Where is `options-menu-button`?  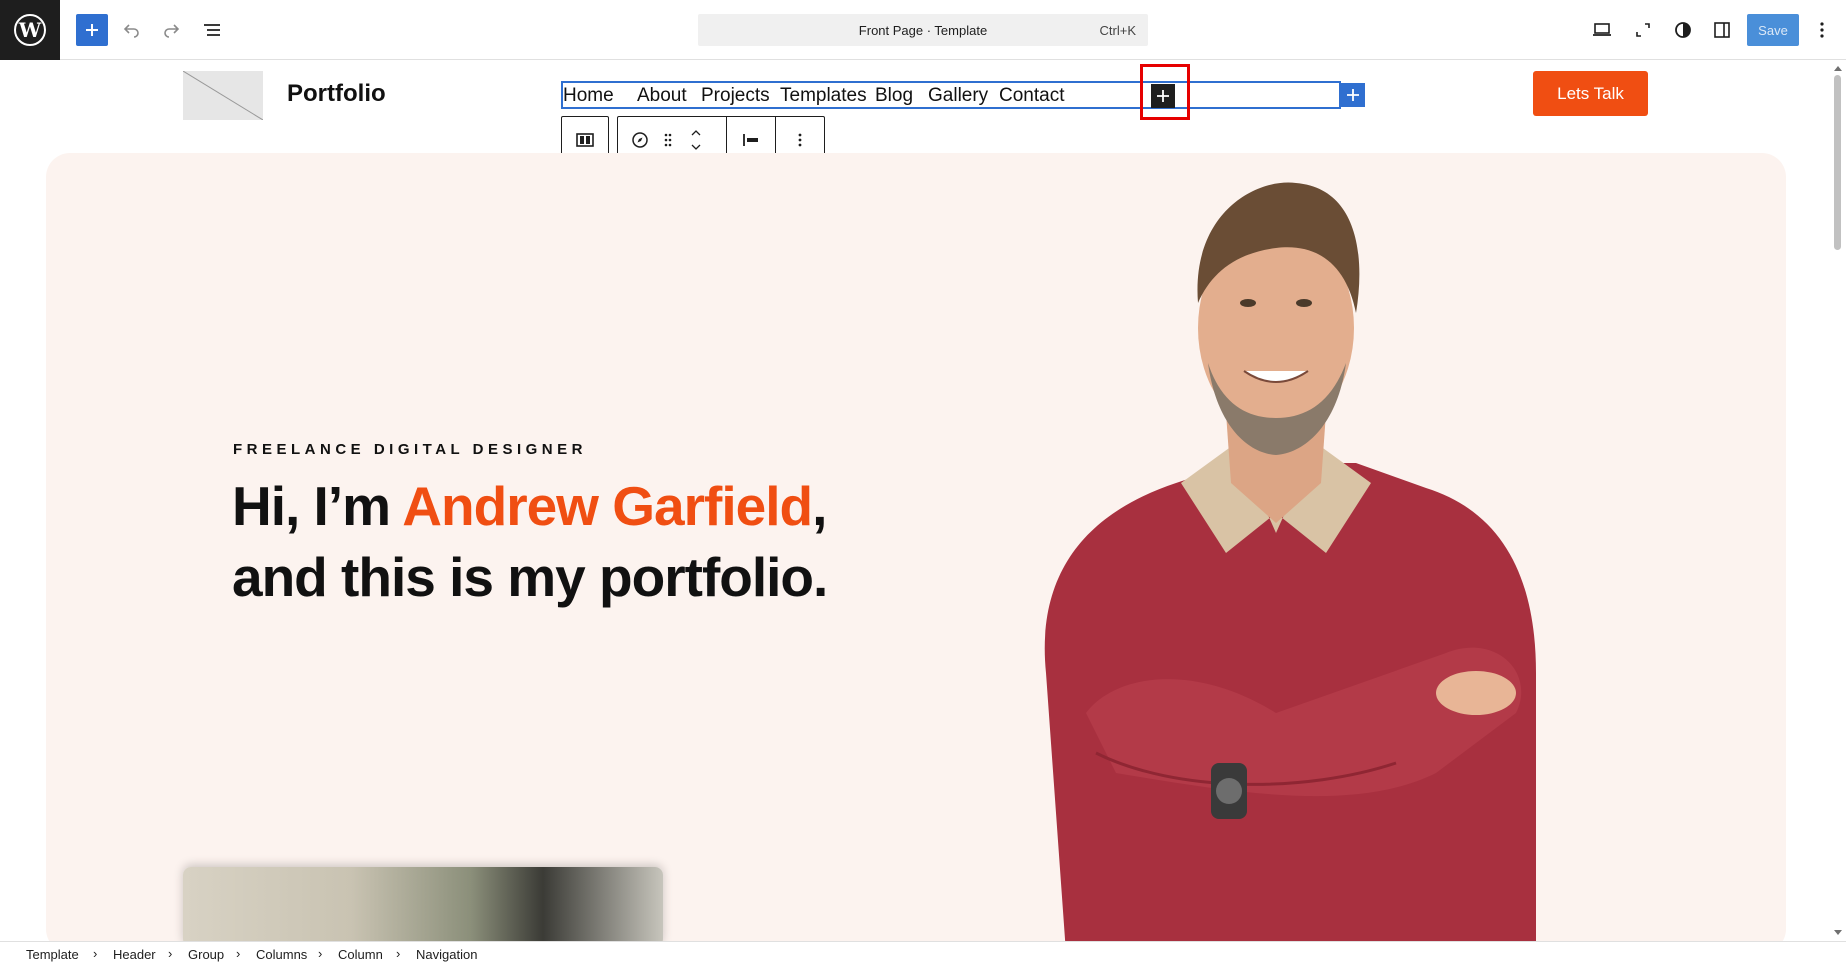 options-menu-button is located at coordinates (1822, 30).